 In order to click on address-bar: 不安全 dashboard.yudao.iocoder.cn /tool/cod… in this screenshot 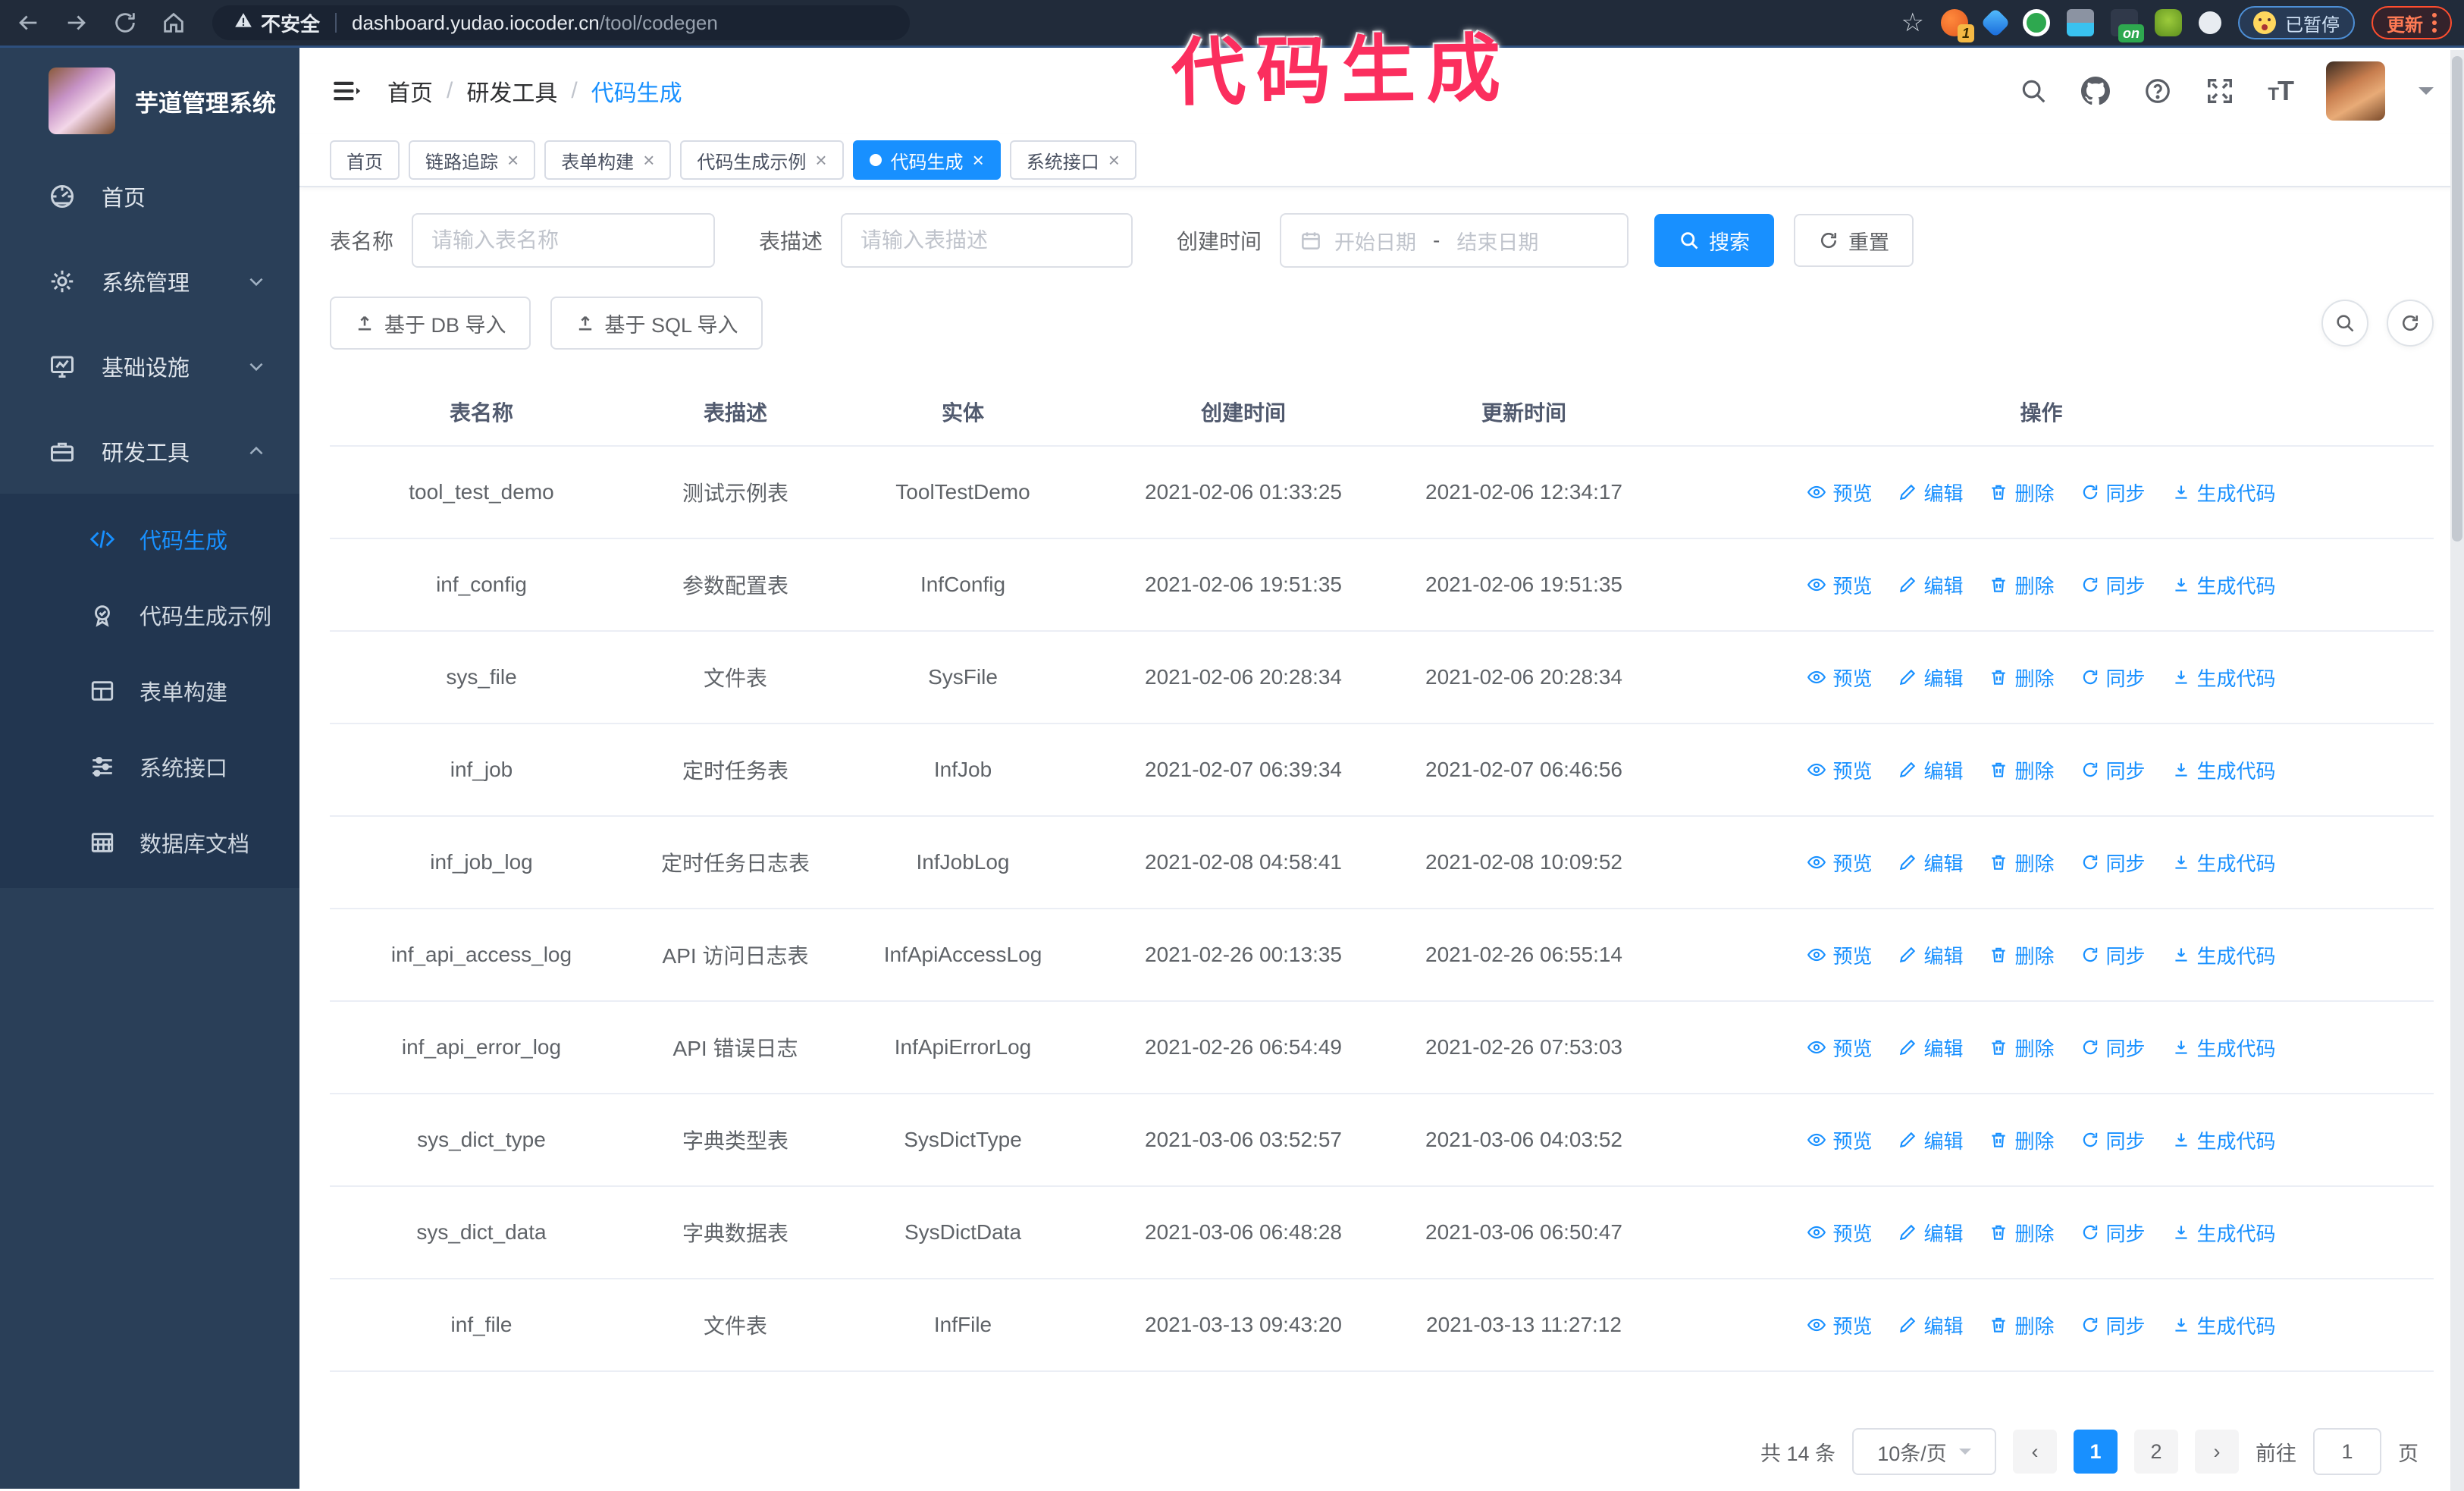, I will do `click(561, 22)`.